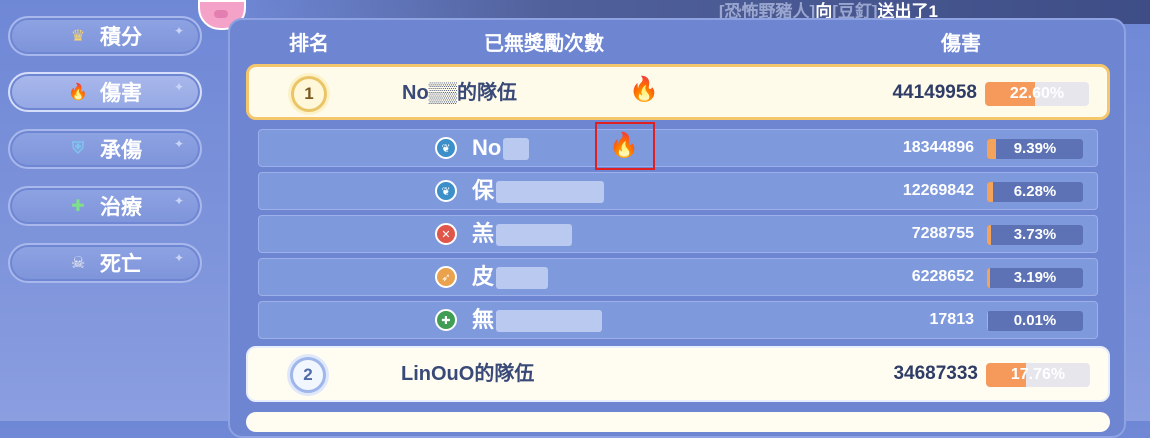 This screenshot has width=1150, height=438. I want to click on member-name: 羔, so click(522, 234).